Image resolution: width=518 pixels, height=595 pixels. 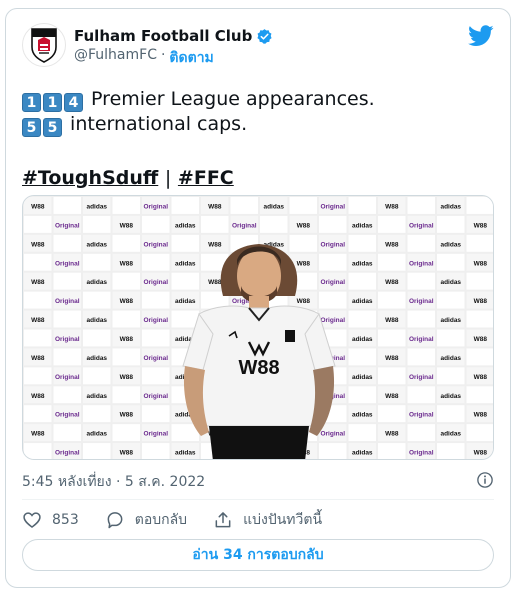 I want to click on avatar, so click(x=44, y=45).